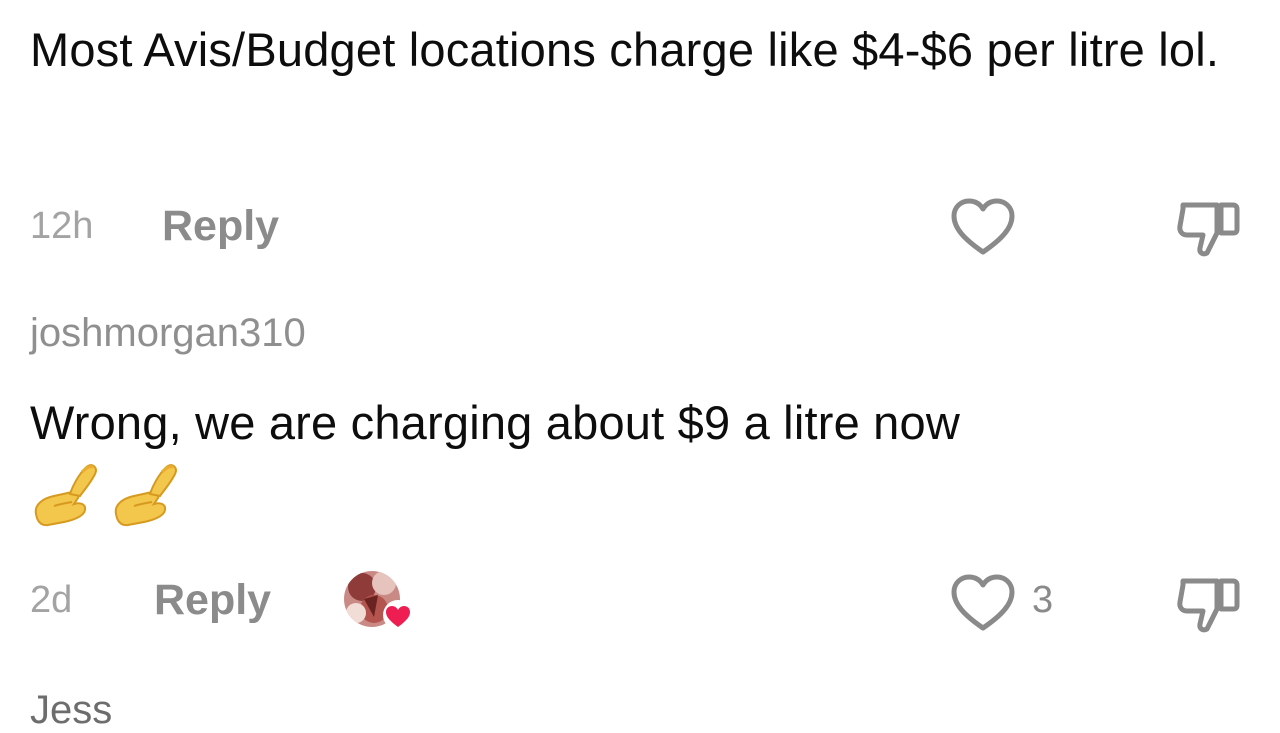  Describe the element at coordinates (640, 227) in the screenshot. I see `comment-actions: 12h Reply` at that location.